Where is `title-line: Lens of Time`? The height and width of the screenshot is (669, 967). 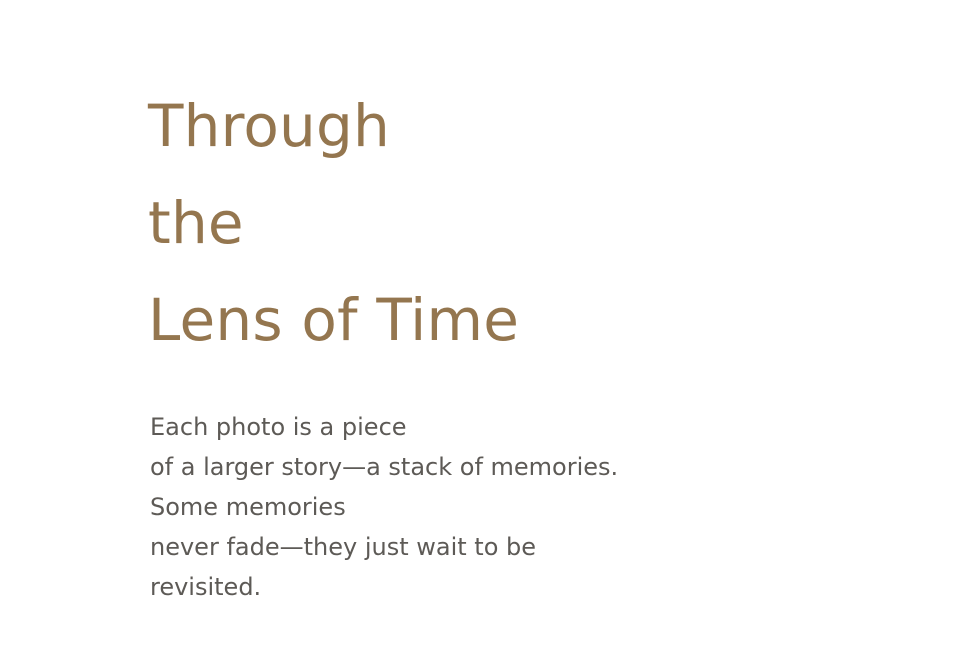
title-line: Lens of Time is located at coordinates (334, 320).